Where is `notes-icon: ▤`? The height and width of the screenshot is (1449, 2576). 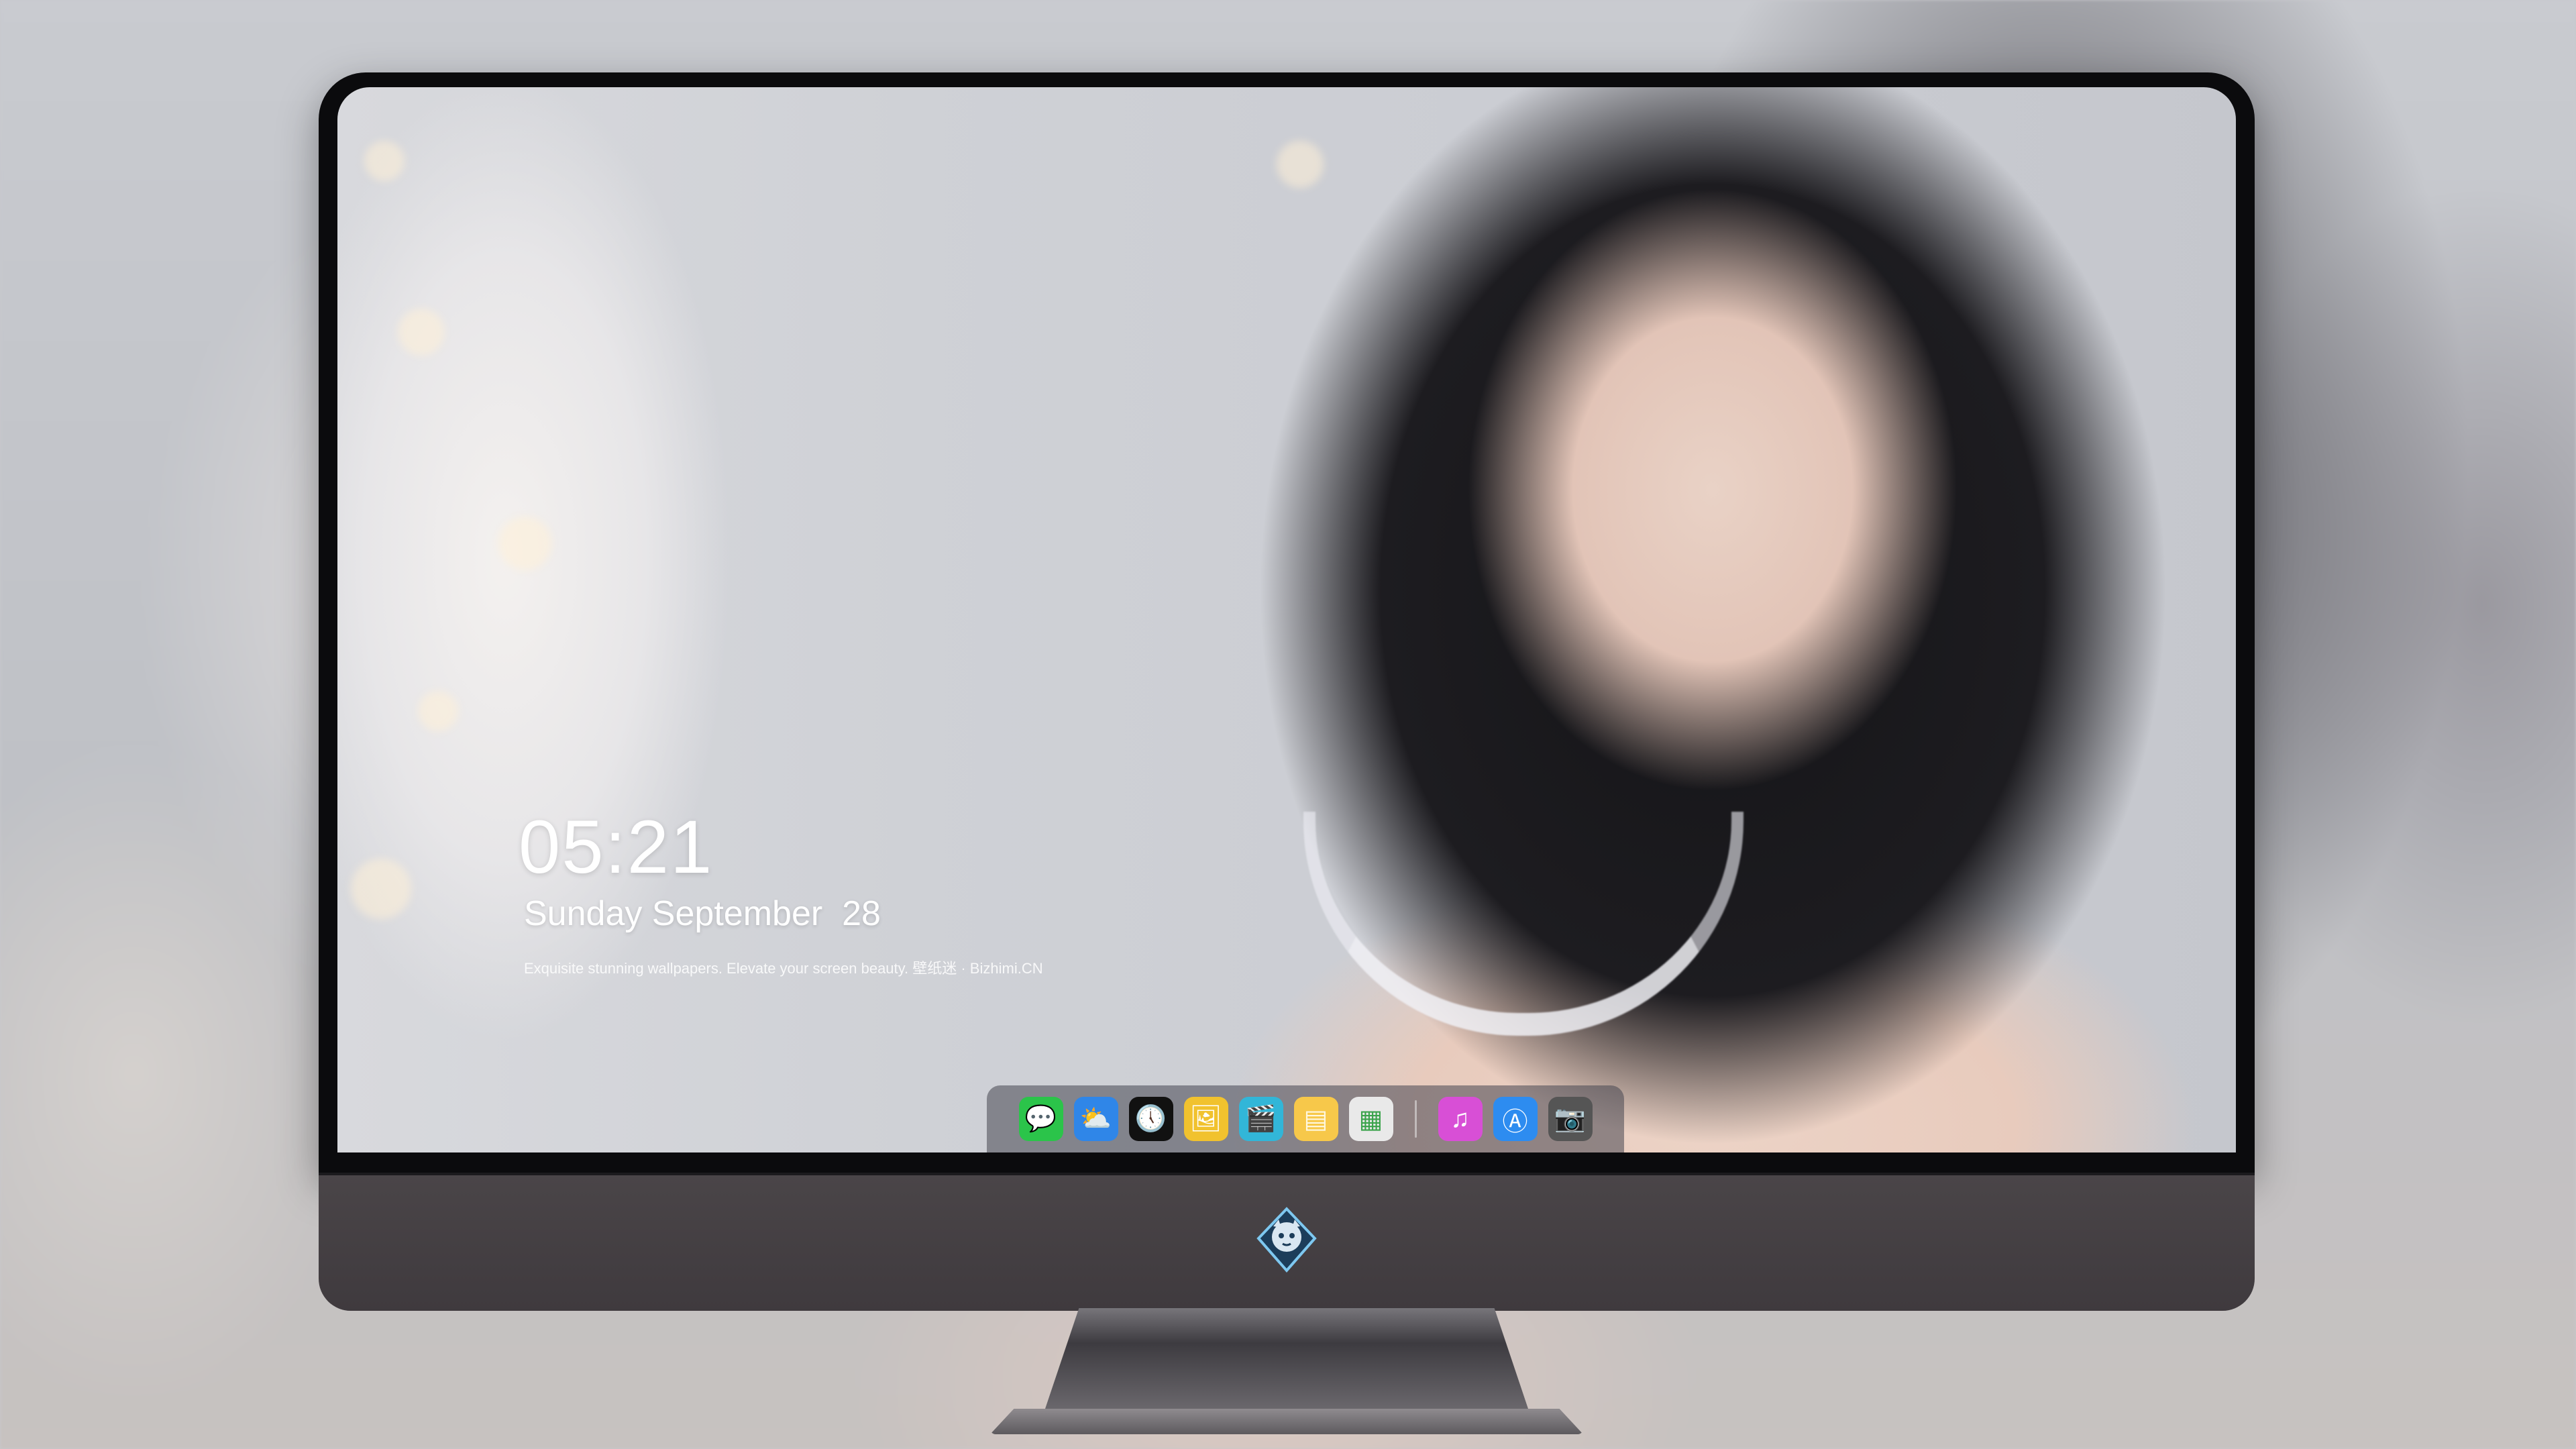
notes-icon: ▤ is located at coordinates (1315, 1119).